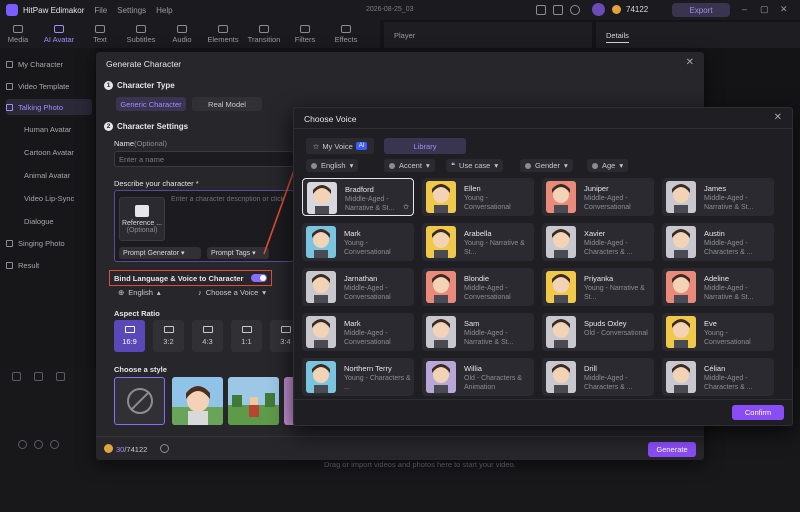  Describe the element at coordinates (168, 336) in the screenshot. I see `aspect-3-2-button: 3:2` at that location.